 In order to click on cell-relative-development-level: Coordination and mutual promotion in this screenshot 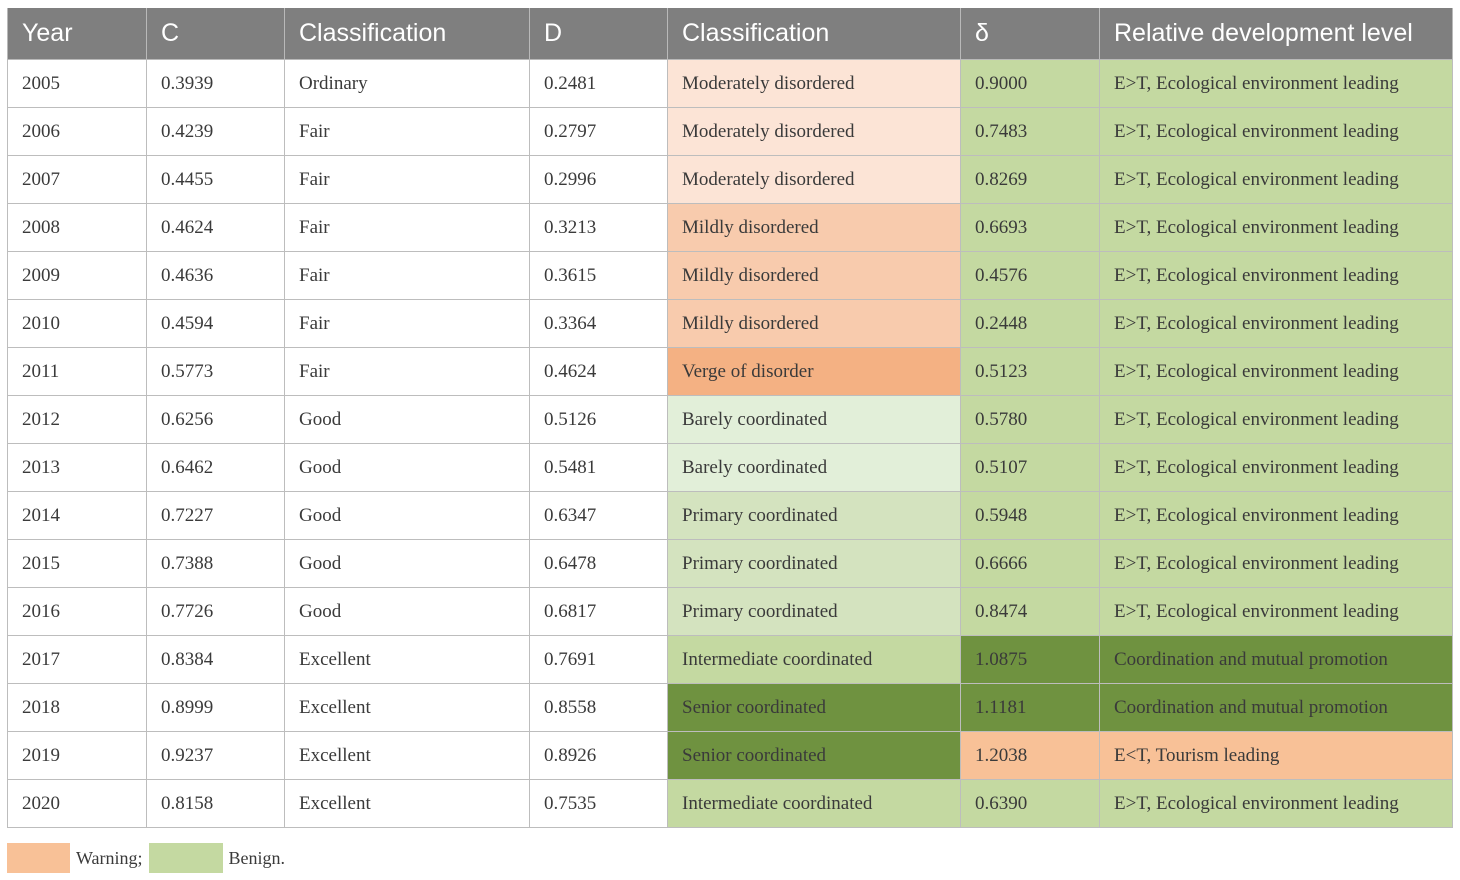, I will do `click(1276, 659)`.